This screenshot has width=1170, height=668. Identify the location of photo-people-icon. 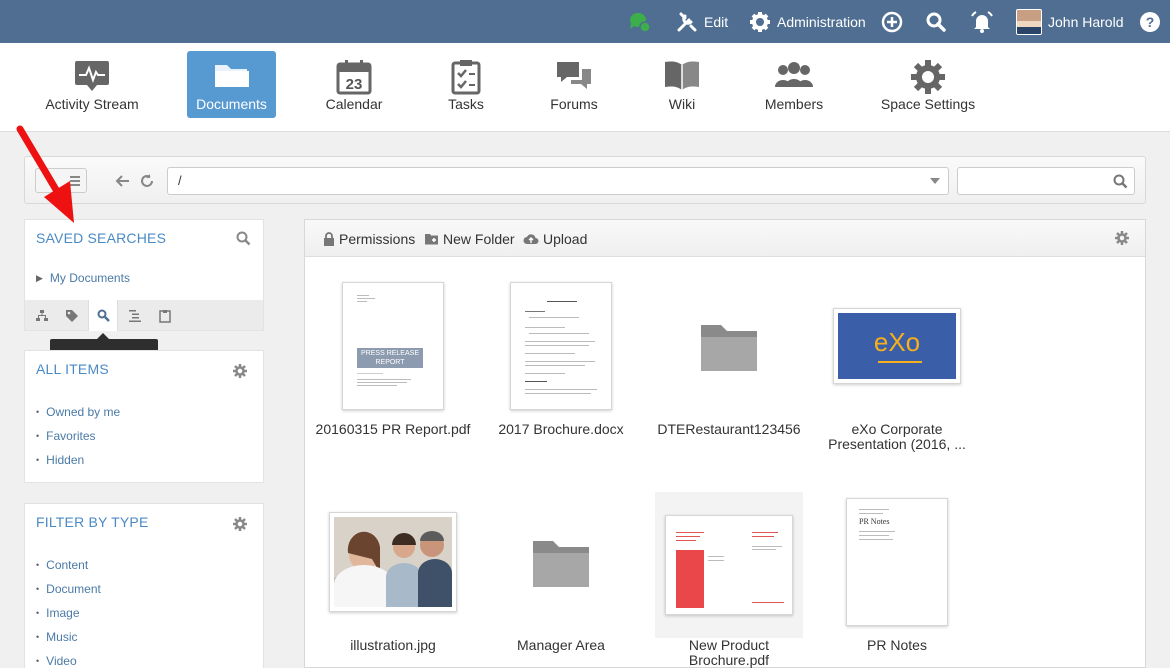
(393, 562).